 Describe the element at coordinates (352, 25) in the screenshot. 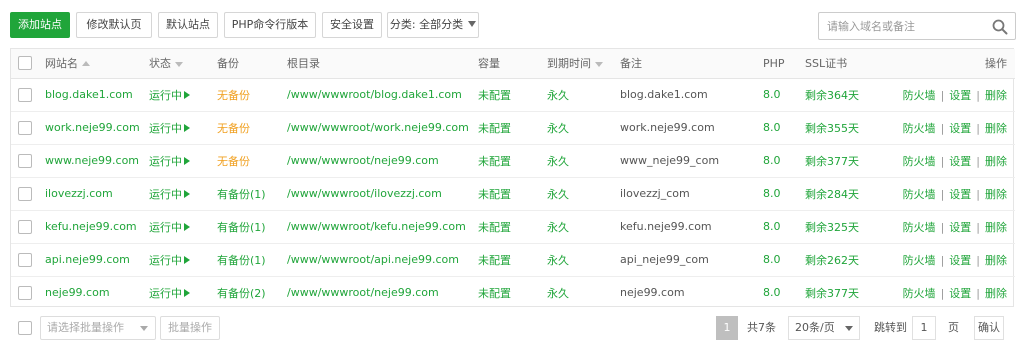

I see `security-settings-button: 安全设置` at that location.